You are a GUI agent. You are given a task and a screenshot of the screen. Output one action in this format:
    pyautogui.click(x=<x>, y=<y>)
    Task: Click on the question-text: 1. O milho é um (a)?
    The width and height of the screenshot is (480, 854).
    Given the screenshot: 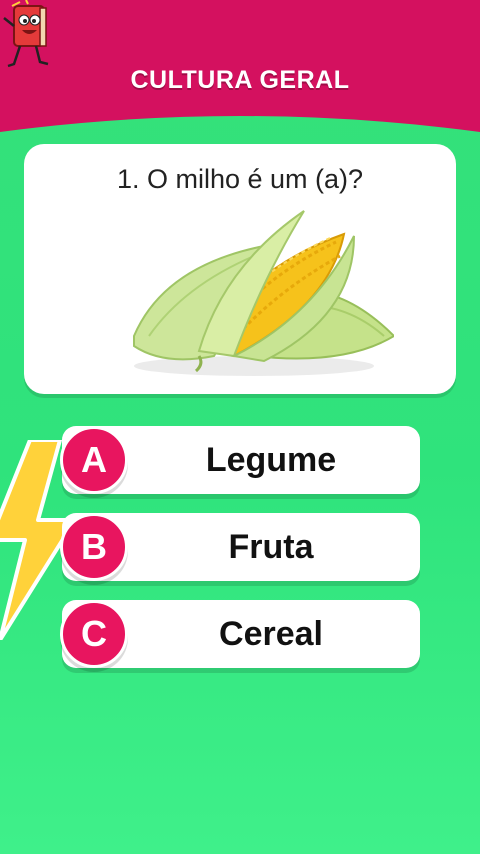 What is the action you would take?
    pyautogui.click(x=240, y=179)
    